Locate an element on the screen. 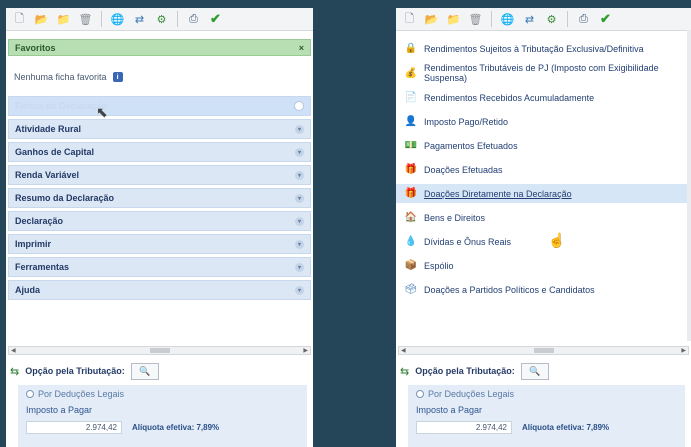  favorites-header: Favoritos × is located at coordinates (159, 47).